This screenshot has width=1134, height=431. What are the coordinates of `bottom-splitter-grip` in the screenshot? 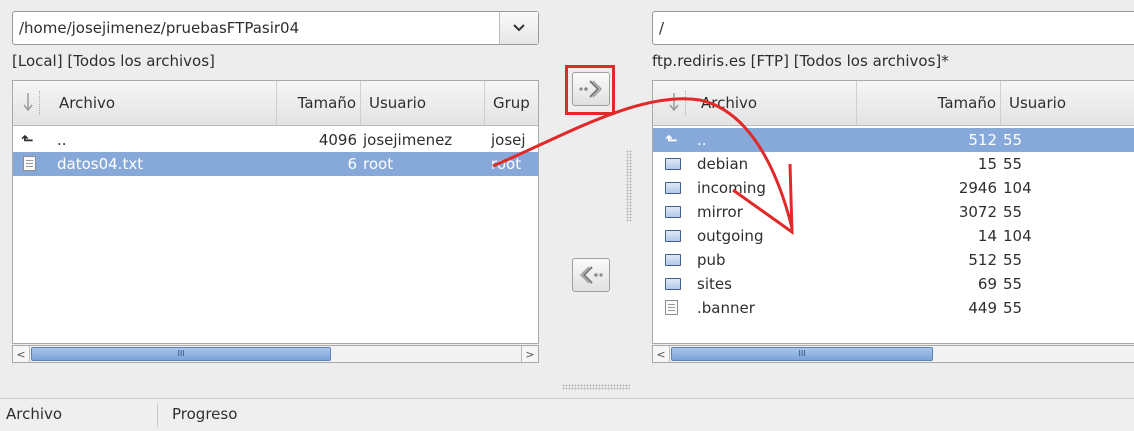 It's located at (596, 387).